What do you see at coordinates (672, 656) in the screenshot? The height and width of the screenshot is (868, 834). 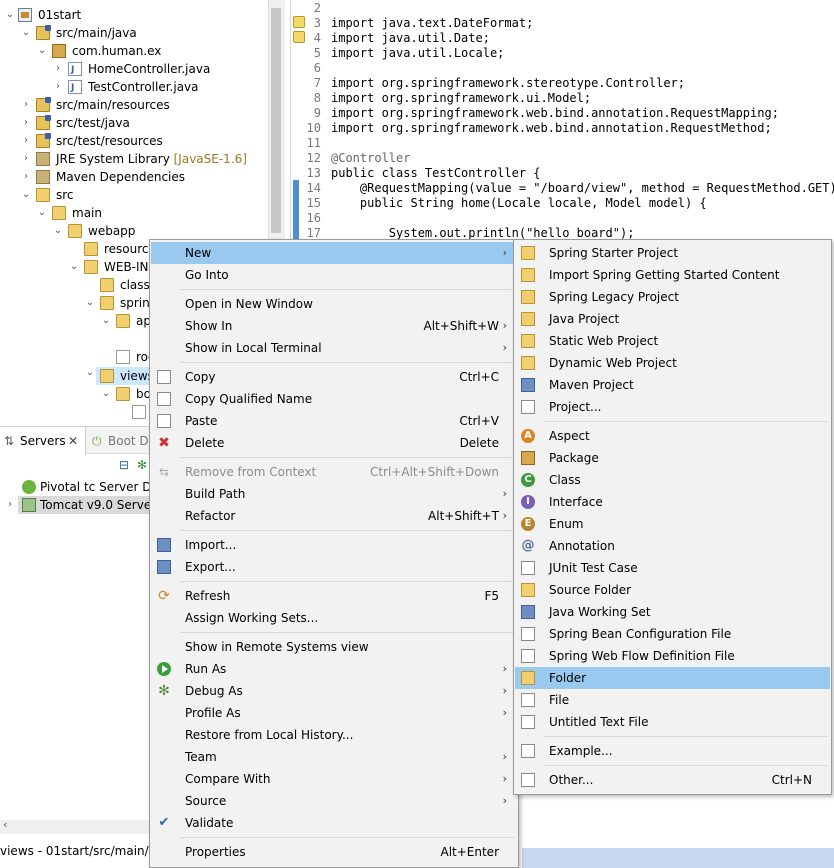 I see `menu-item-spring-web-flow: Spring Web Flow Definition File` at bounding box center [672, 656].